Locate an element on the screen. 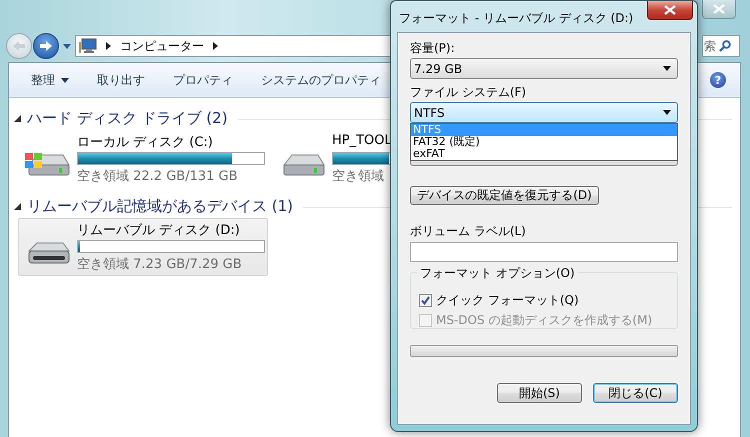 Image resolution: width=750 pixels, height=437 pixels. drive-name: ローカル ディスク (C:) is located at coordinates (145, 142).